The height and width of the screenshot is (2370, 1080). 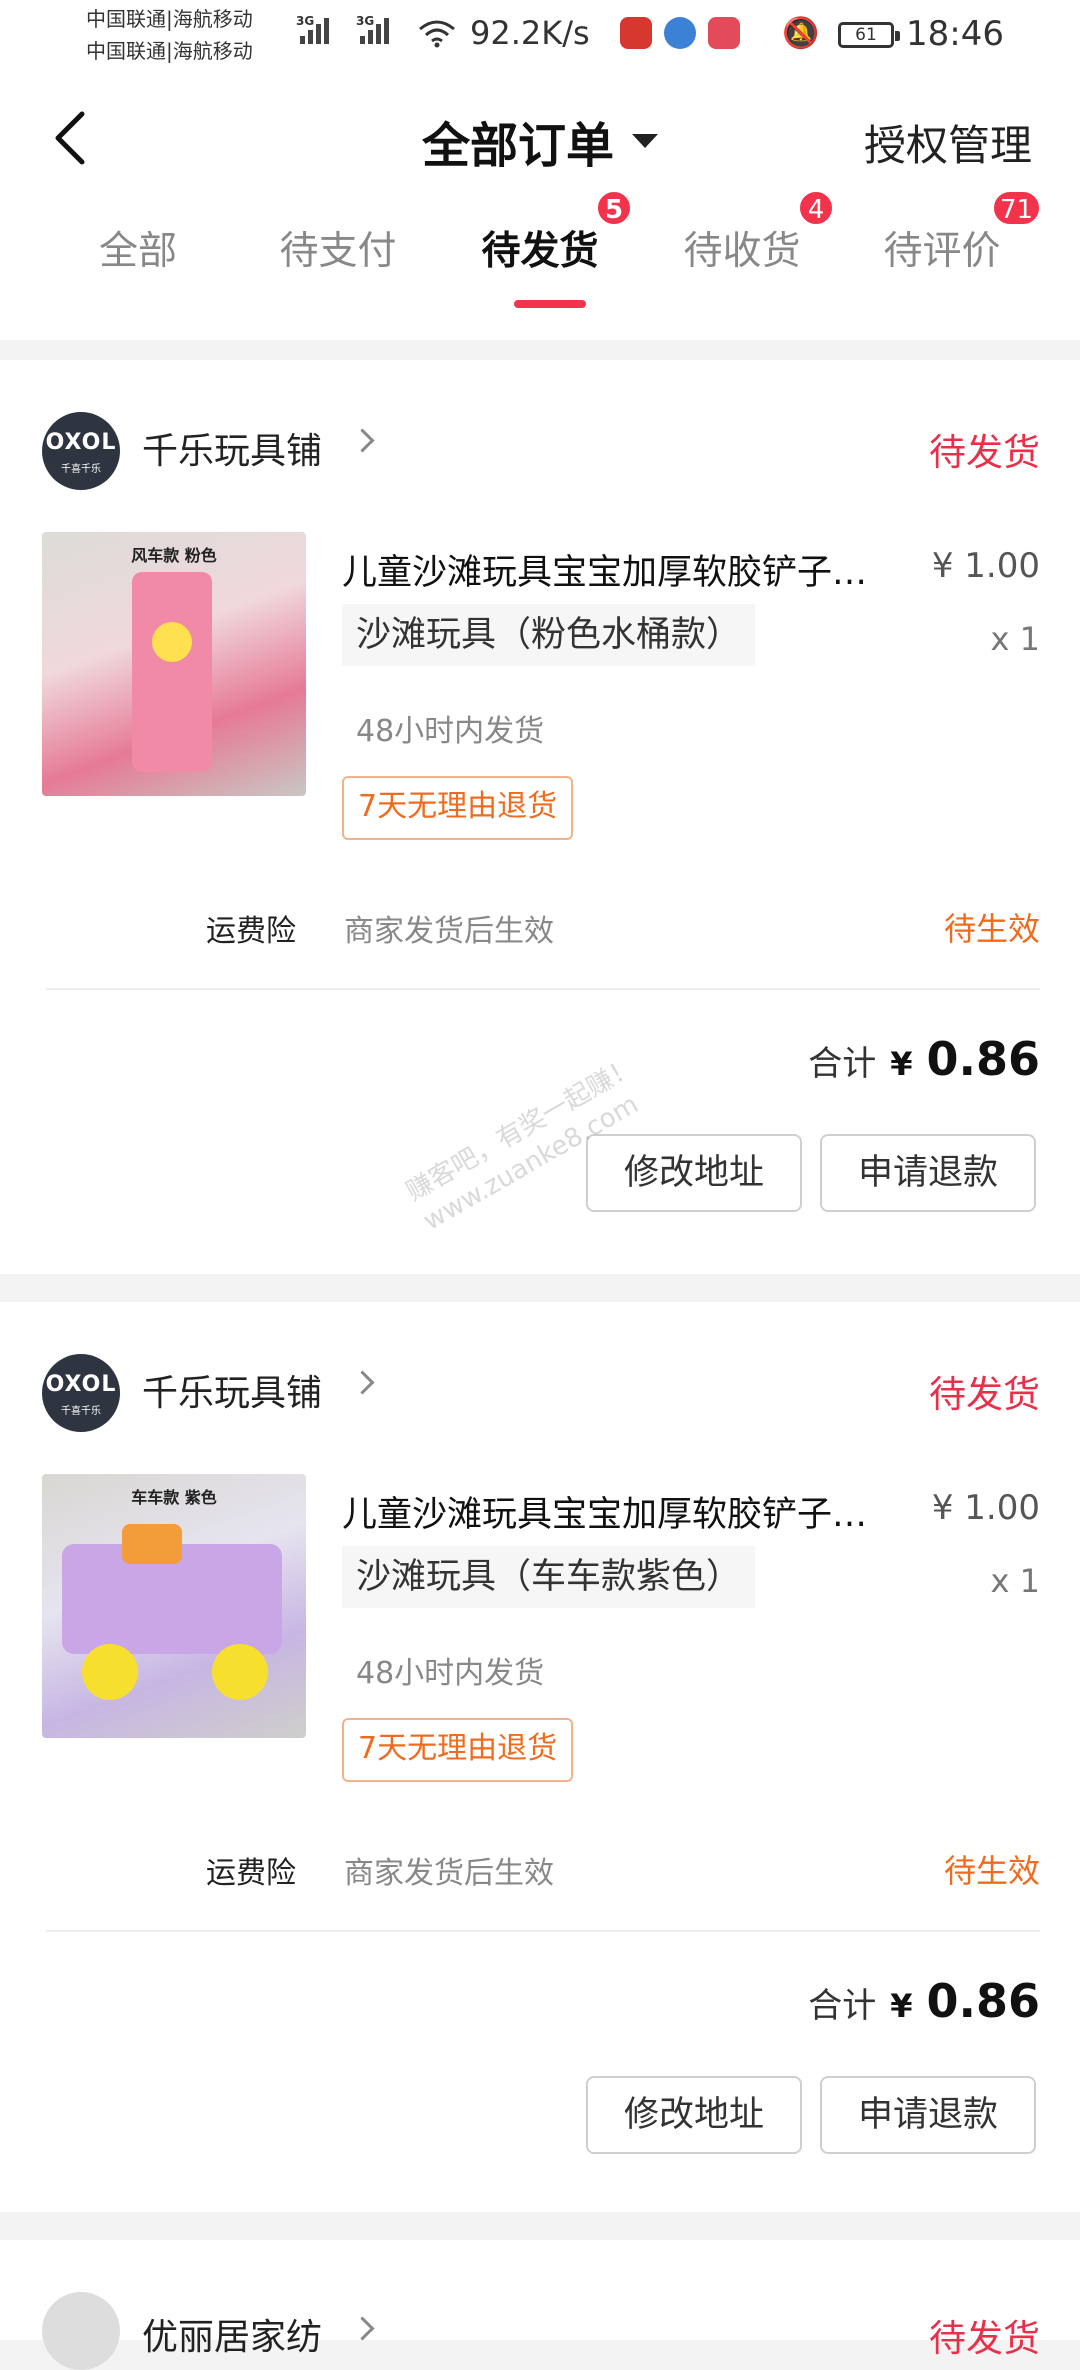 What do you see at coordinates (174, 1606) in the screenshot?
I see `product-image: 车车款 紫色` at bounding box center [174, 1606].